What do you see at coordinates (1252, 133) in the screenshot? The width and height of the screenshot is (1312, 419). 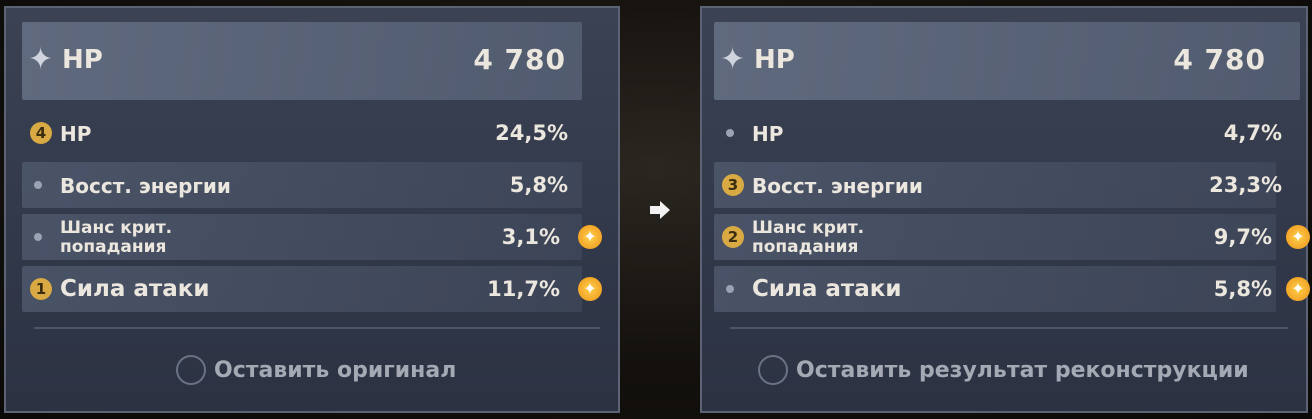 I see `substat-value: 4,7%` at bounding box center [1252, 133].